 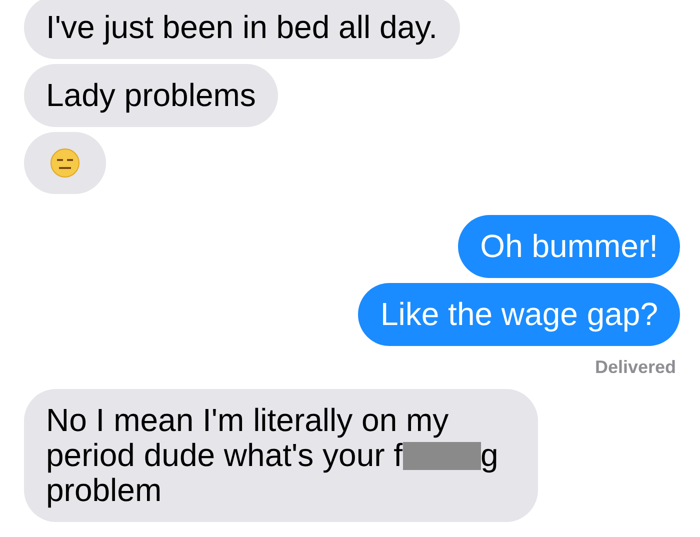 I want to click on message-bubble: Lady problems, so click(x=151, y=95).